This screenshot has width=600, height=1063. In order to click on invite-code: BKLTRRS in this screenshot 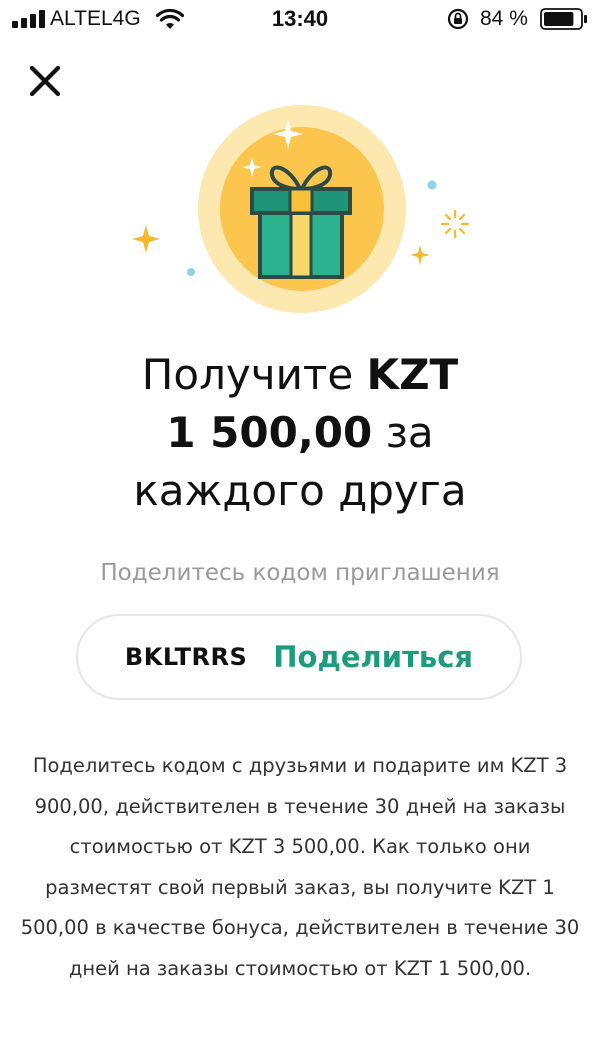, I will do `click(186, 657)`.